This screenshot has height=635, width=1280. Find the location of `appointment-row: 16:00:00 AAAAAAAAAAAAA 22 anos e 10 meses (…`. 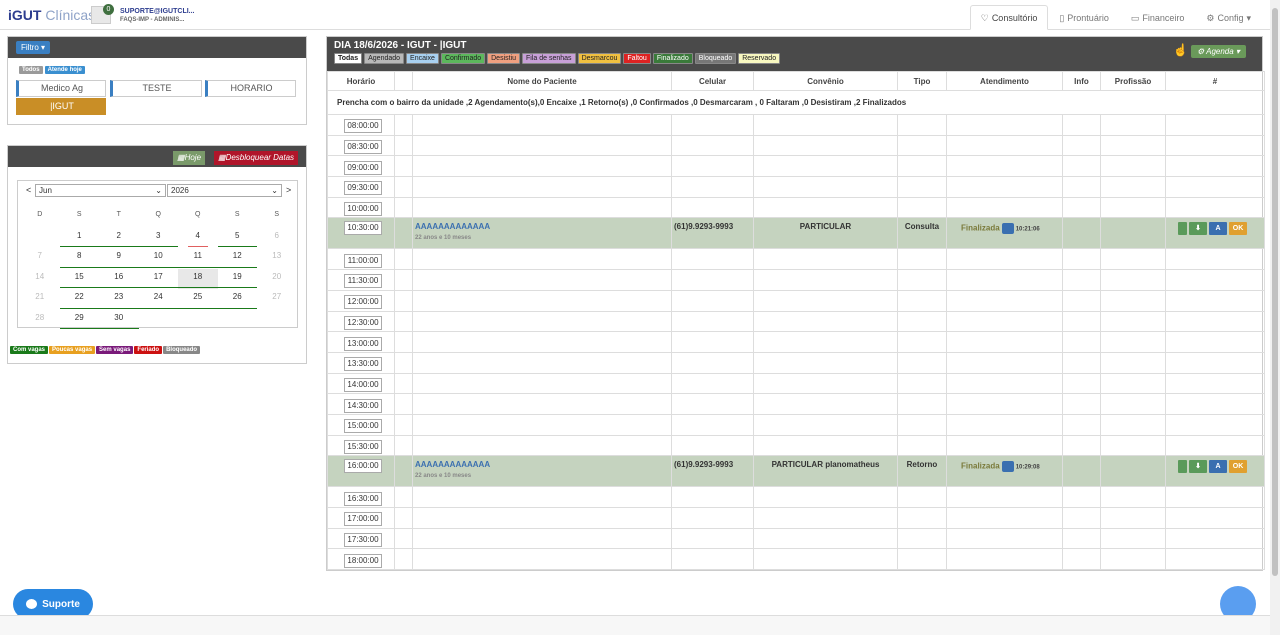

appointment-row: 16:00:00 AAAAAAAAAAAAA 22 anos e 10 meses (… is located at coordinates (796, 471).